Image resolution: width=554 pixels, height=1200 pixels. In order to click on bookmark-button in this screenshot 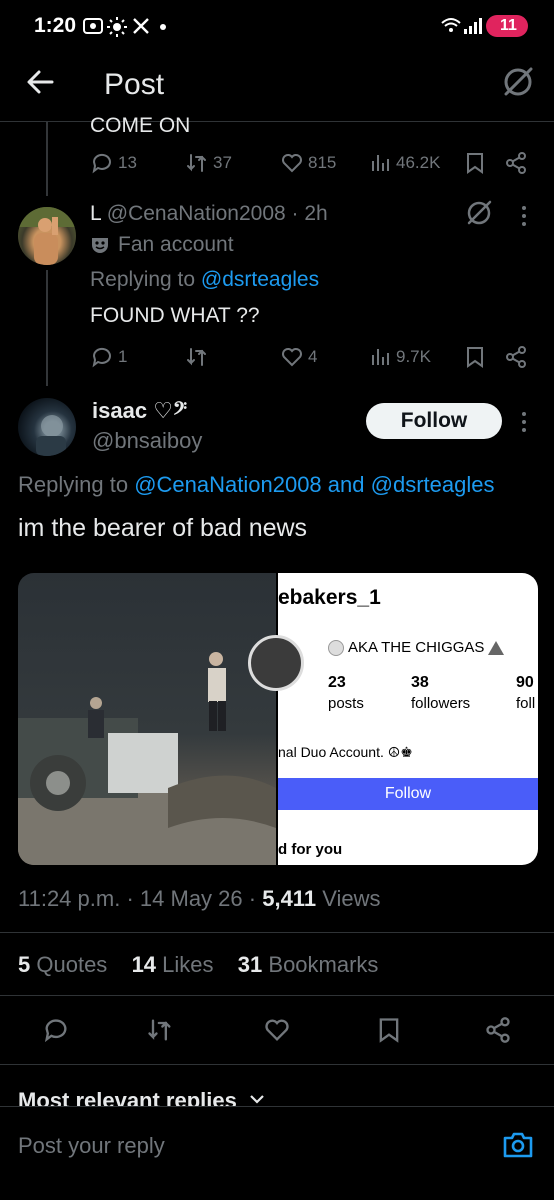, I will do `click(389, 1030)`.